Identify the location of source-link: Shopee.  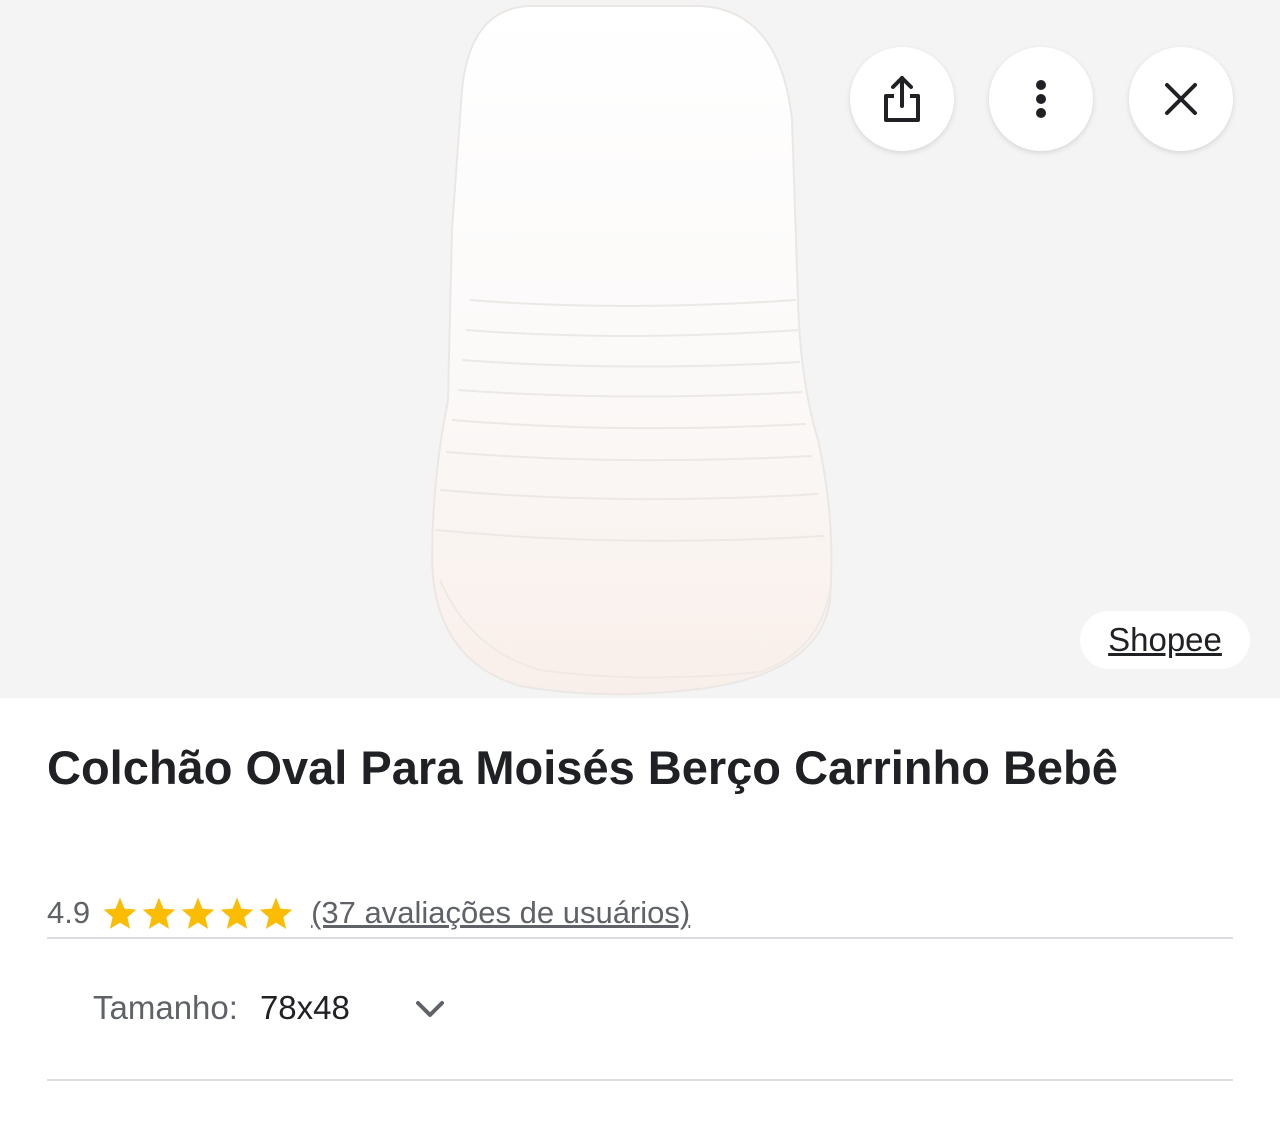
(1165, 640).